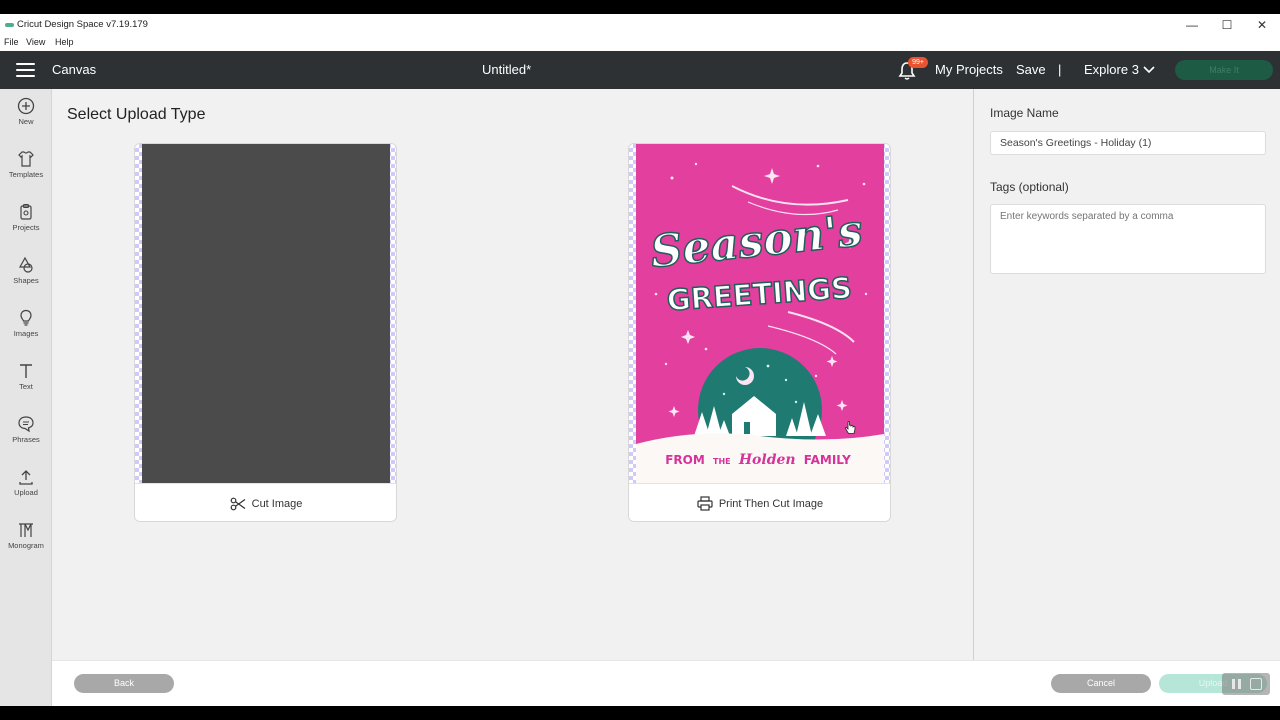 The width and height of the screenshot is (1280, 720). I want to click on chevron-down-icon, so click(1149, 70).